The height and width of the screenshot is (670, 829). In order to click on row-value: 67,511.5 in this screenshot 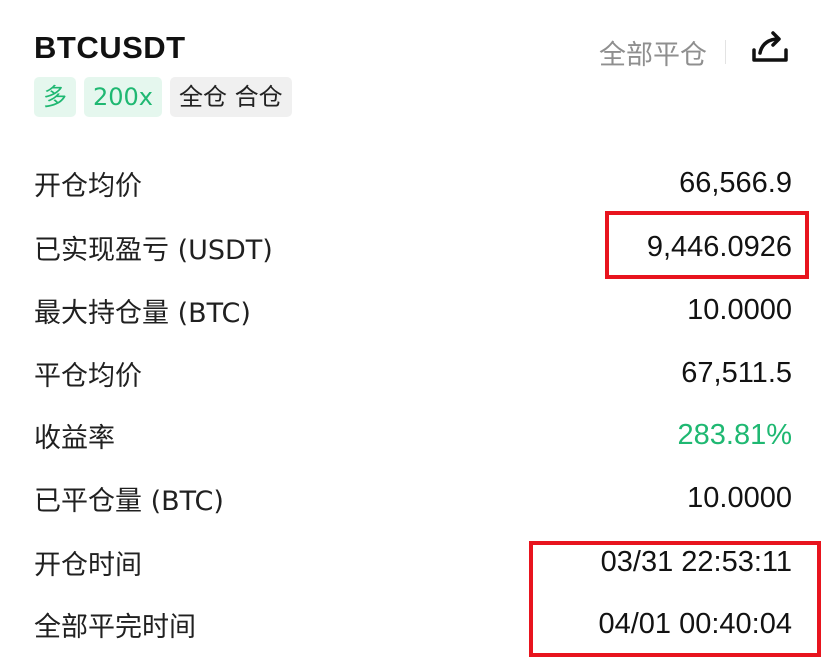, I will do `click(736, 372)`.